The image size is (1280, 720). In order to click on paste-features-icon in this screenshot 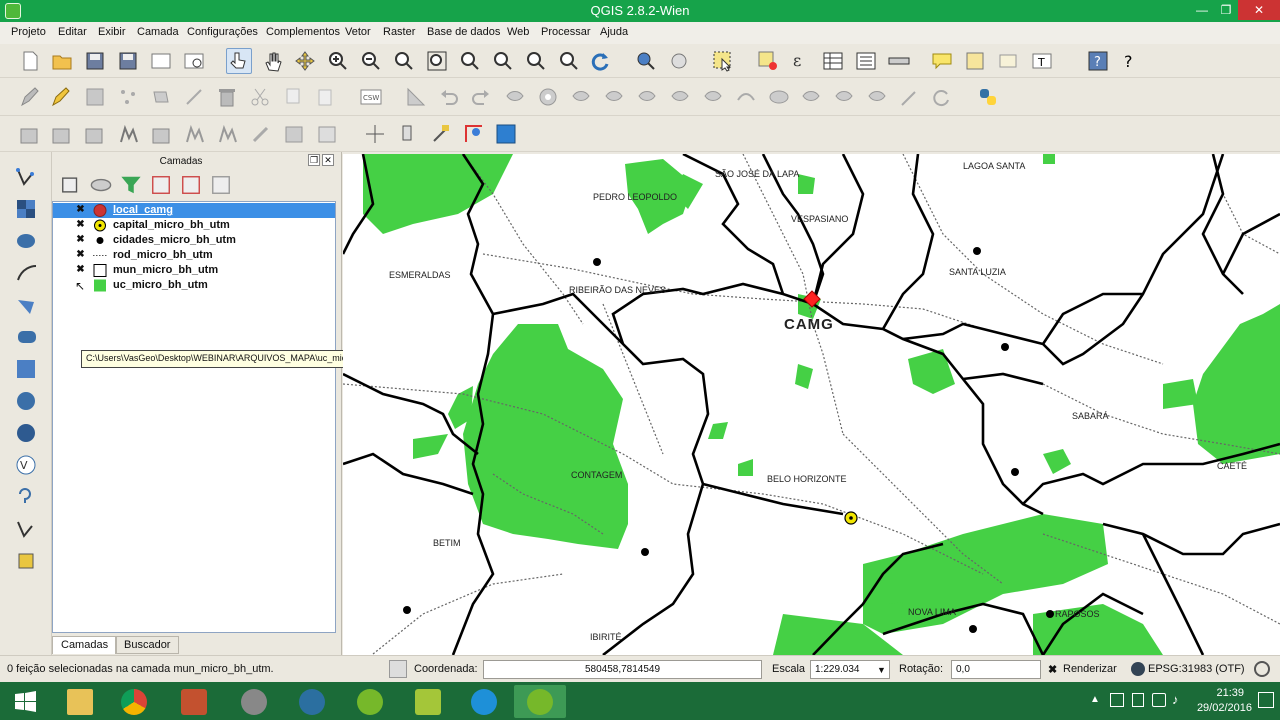, I will do `click(325, 97)`.